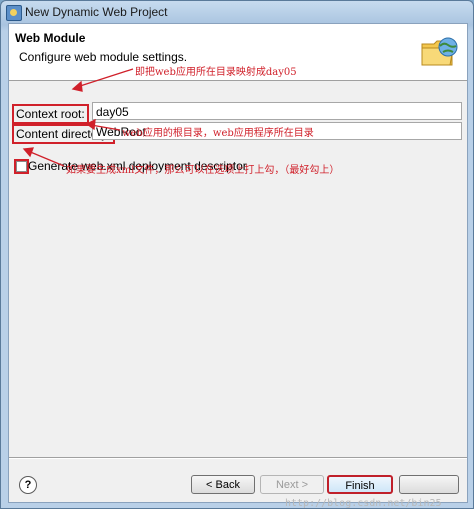  What do you see at coordinates (429, 484) in the screenshot?
I see `cancel-button` at bounding box center [429, 484].